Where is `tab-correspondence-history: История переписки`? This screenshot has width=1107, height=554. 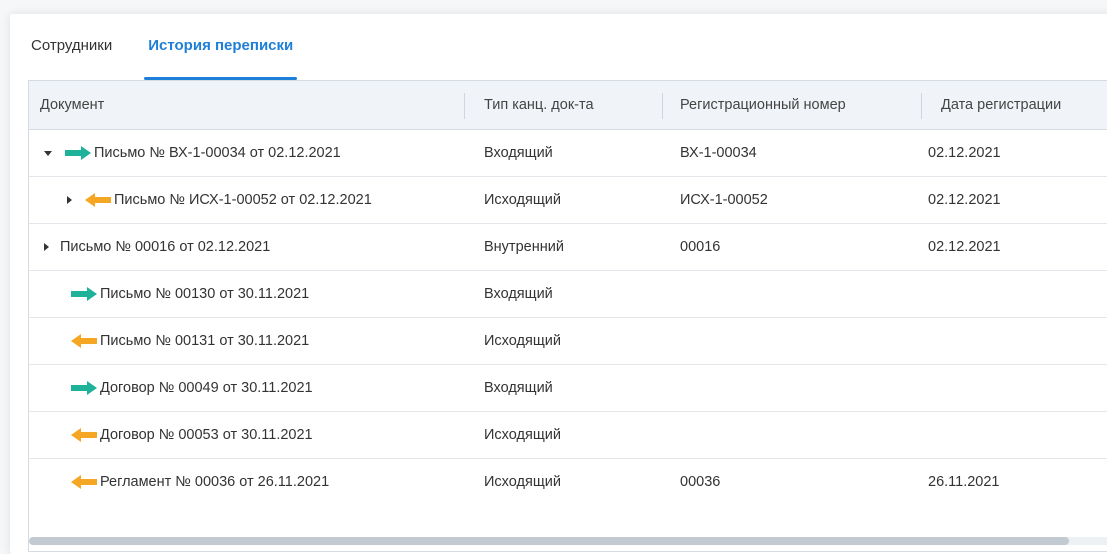
tab-correspondence-history: История переписки is located at coordinates (221, 58).